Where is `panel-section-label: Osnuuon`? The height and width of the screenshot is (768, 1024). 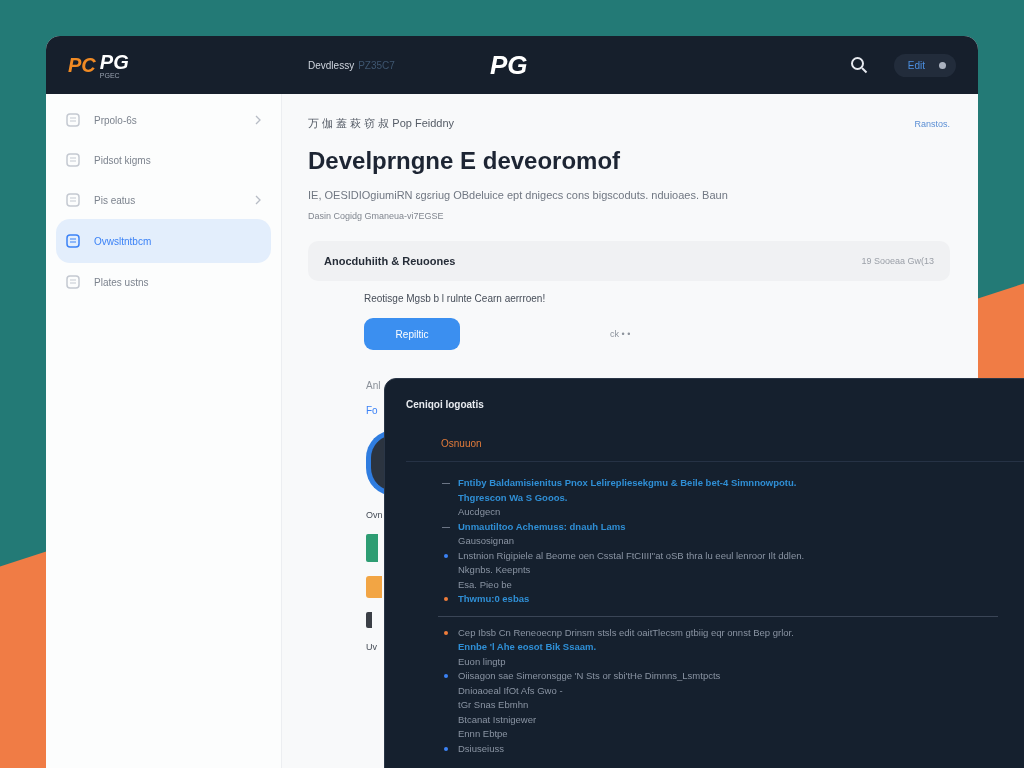 panel-section-label: Osnuuon is located at coordinates (462, 443).